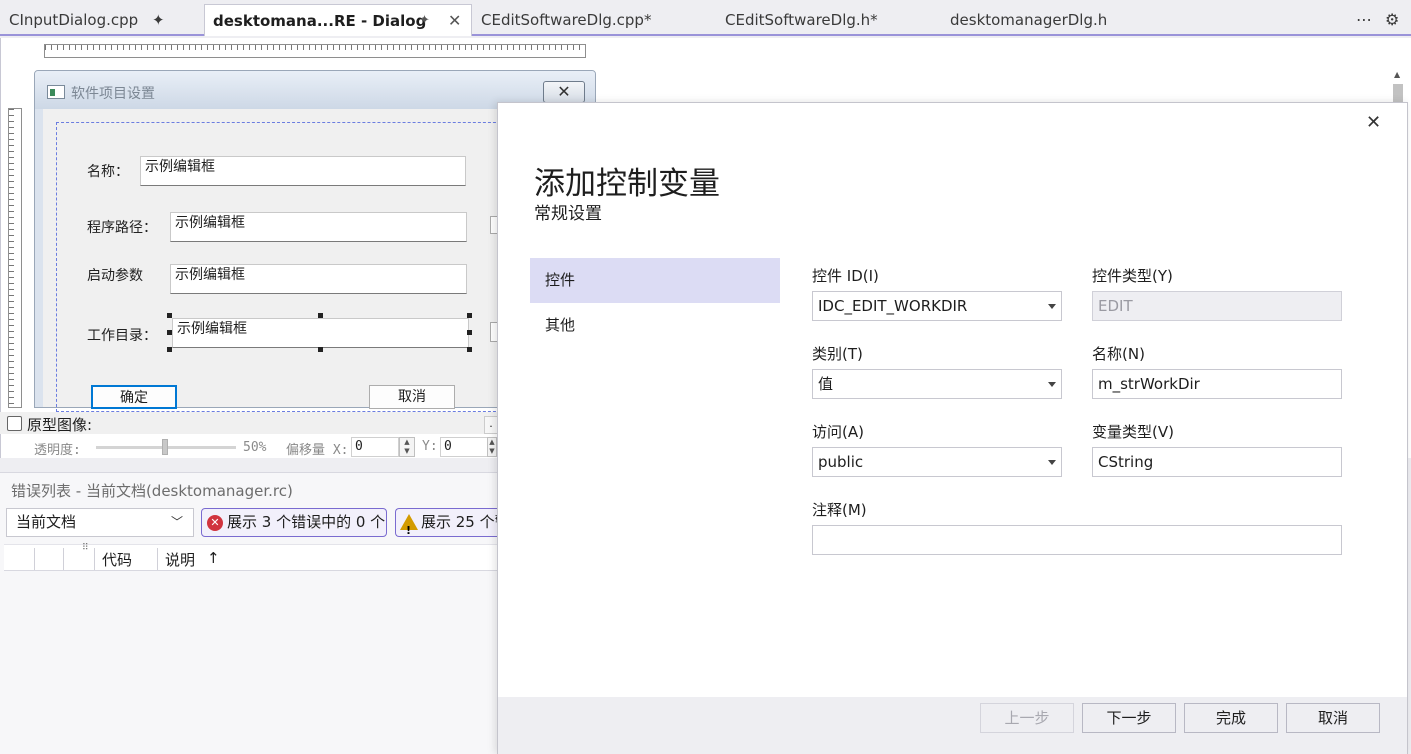 This screenshot has height=754, width=1411. I want to click on workdir-edit: 示例编辑框, so click(320, 333).